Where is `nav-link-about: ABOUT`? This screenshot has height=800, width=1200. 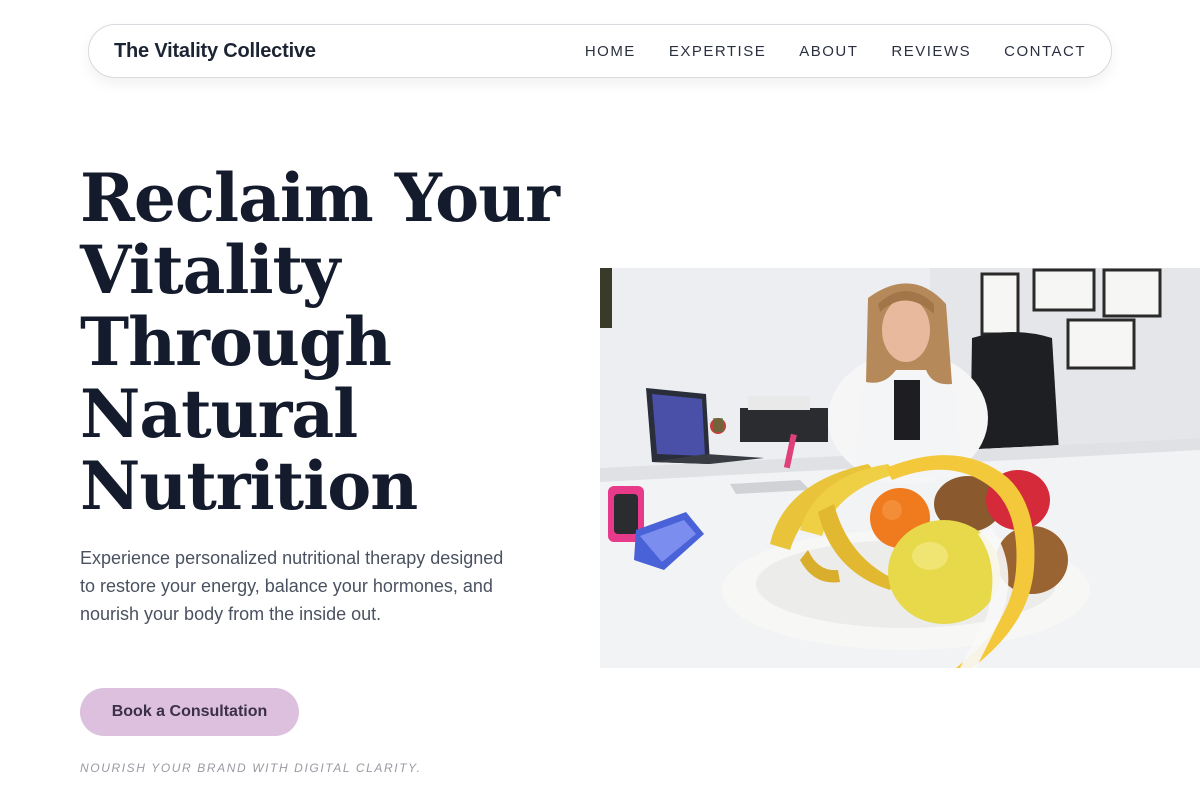
nav-link-about: ABOUT is located at coordinates (828, 51).